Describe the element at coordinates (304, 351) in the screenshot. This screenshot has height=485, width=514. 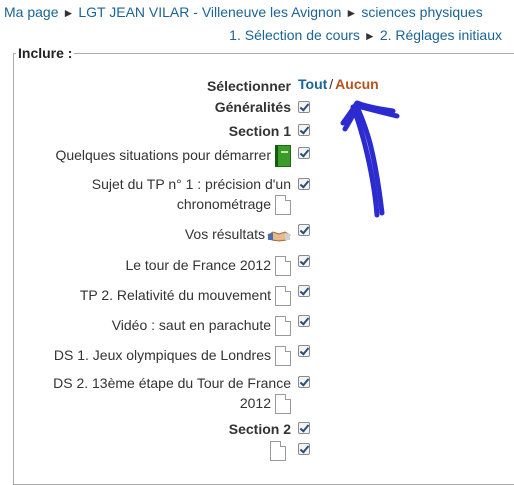
I see `checkbox-ds1` at that location.